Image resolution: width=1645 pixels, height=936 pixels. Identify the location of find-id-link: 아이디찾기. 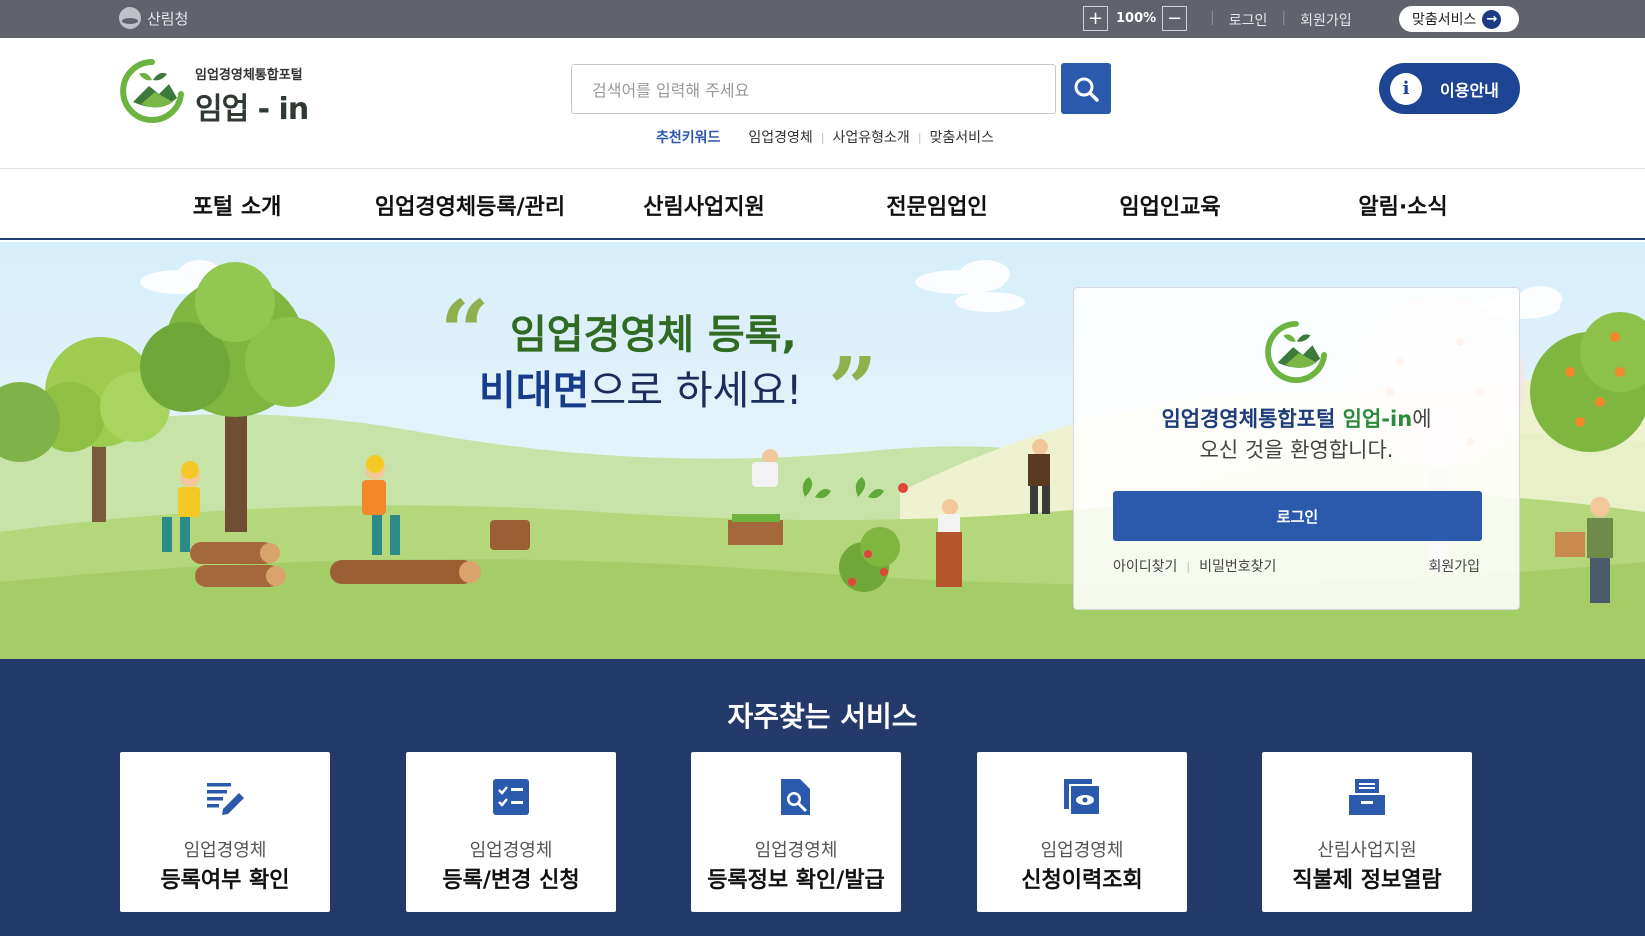
(1145, 566).